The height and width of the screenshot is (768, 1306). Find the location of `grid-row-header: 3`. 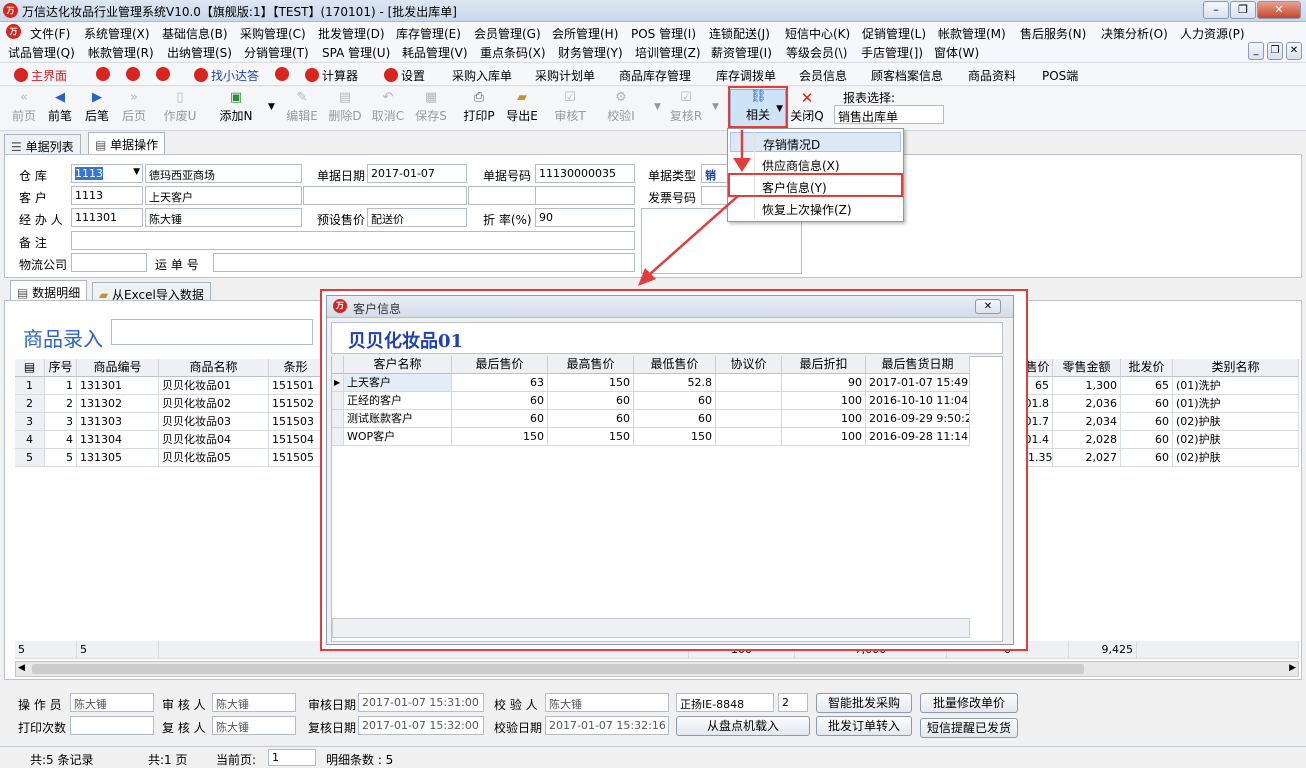

grid-row-header: 3 is located at coordinates (30, 422).